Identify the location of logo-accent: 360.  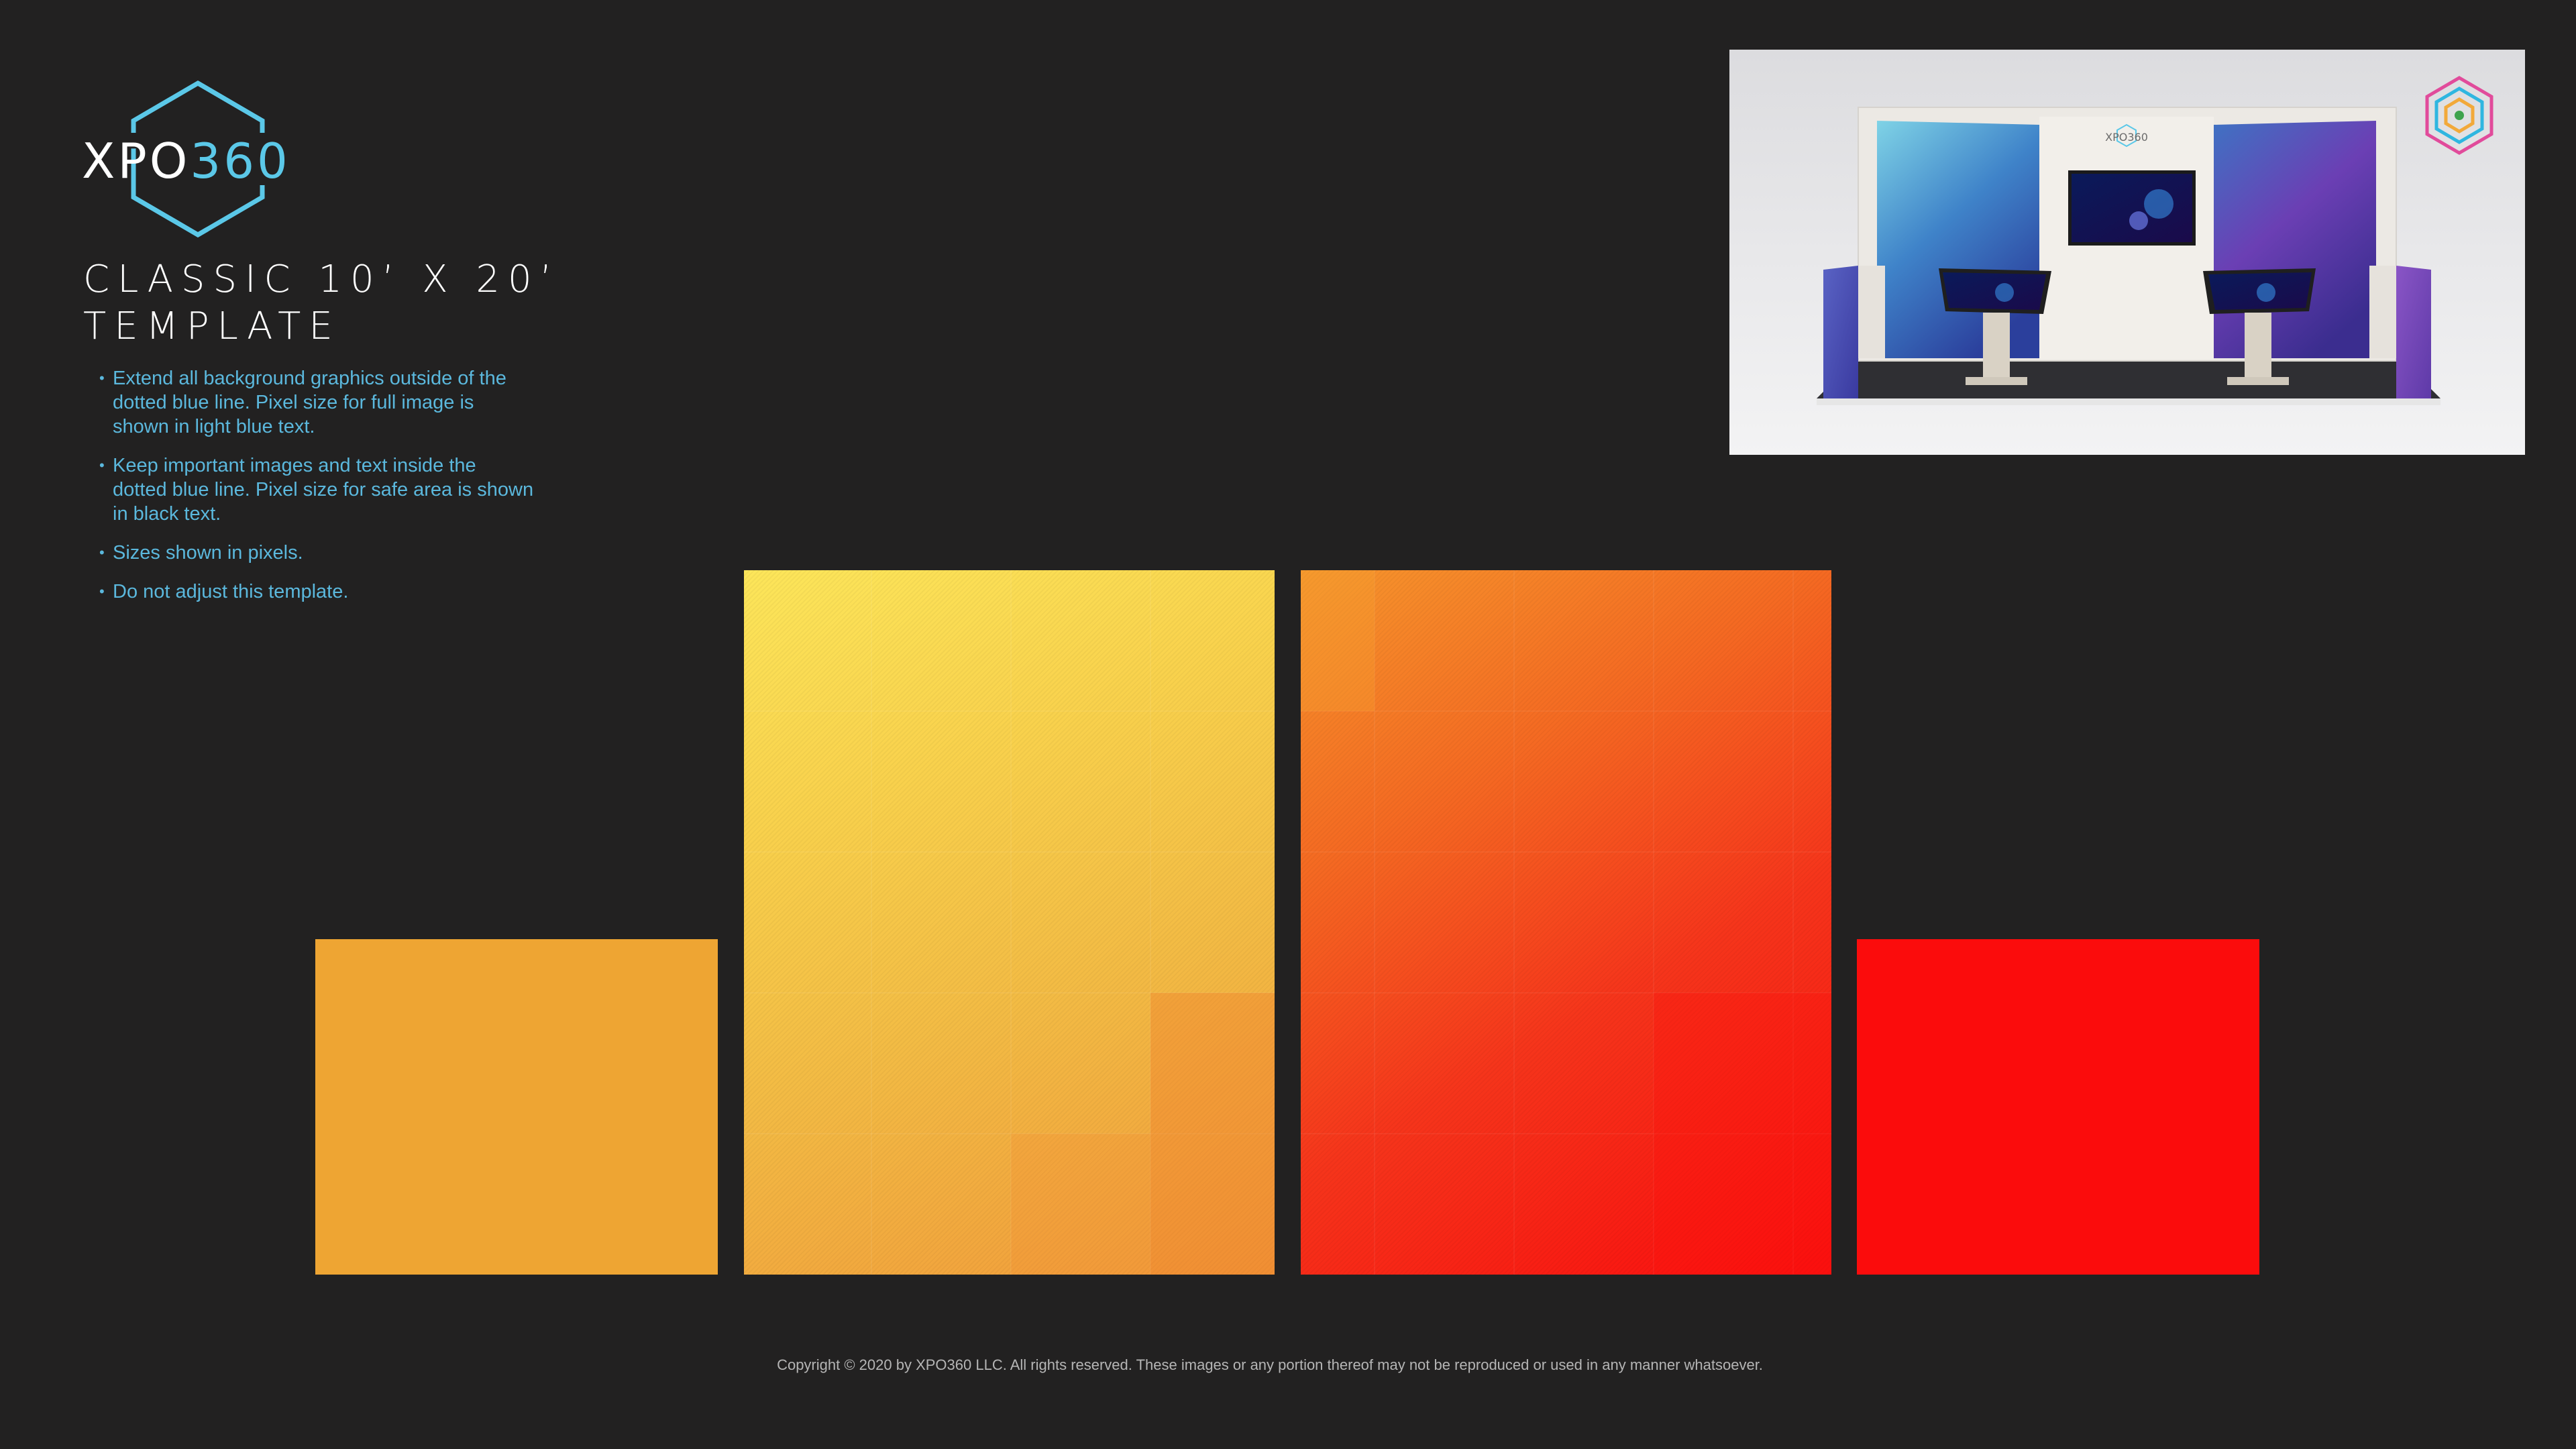
(240, 161).